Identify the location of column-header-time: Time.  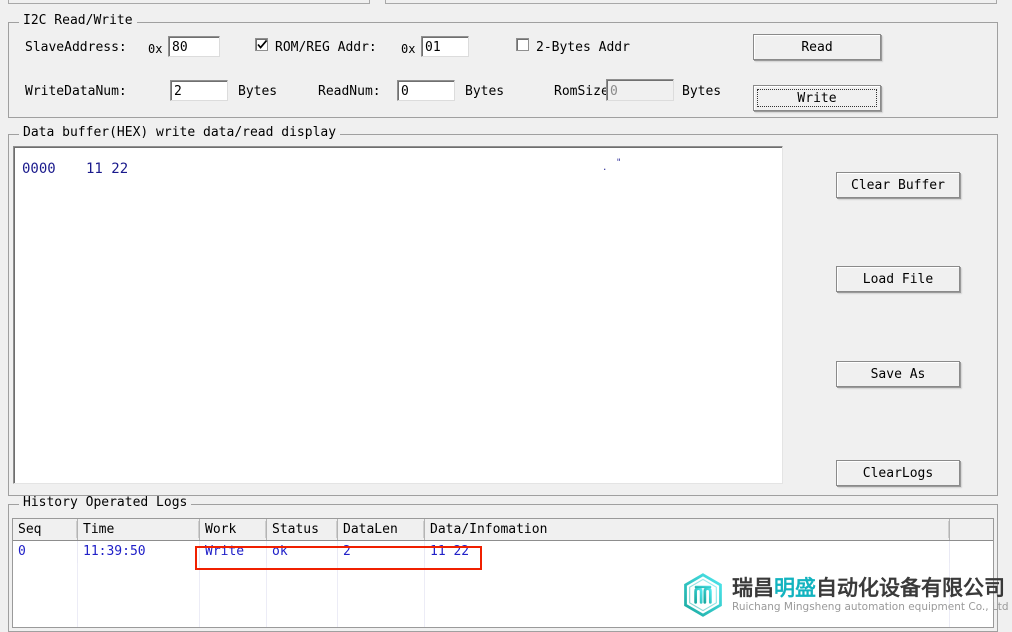
(139, 529).